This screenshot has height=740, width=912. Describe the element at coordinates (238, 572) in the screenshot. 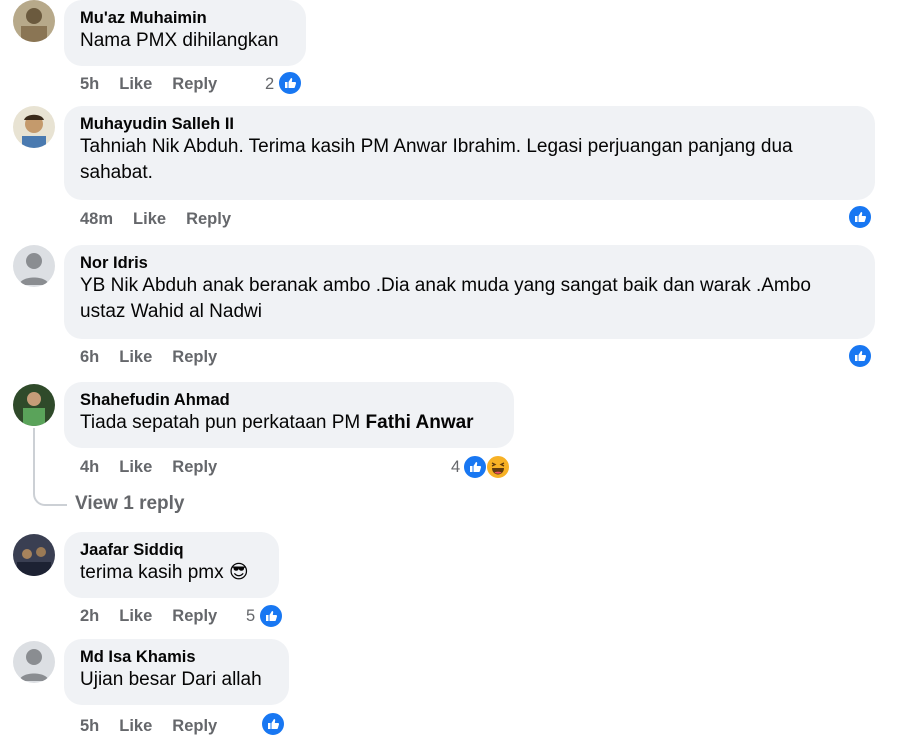

I see `sunglasses-emoji: 😎` at that location.